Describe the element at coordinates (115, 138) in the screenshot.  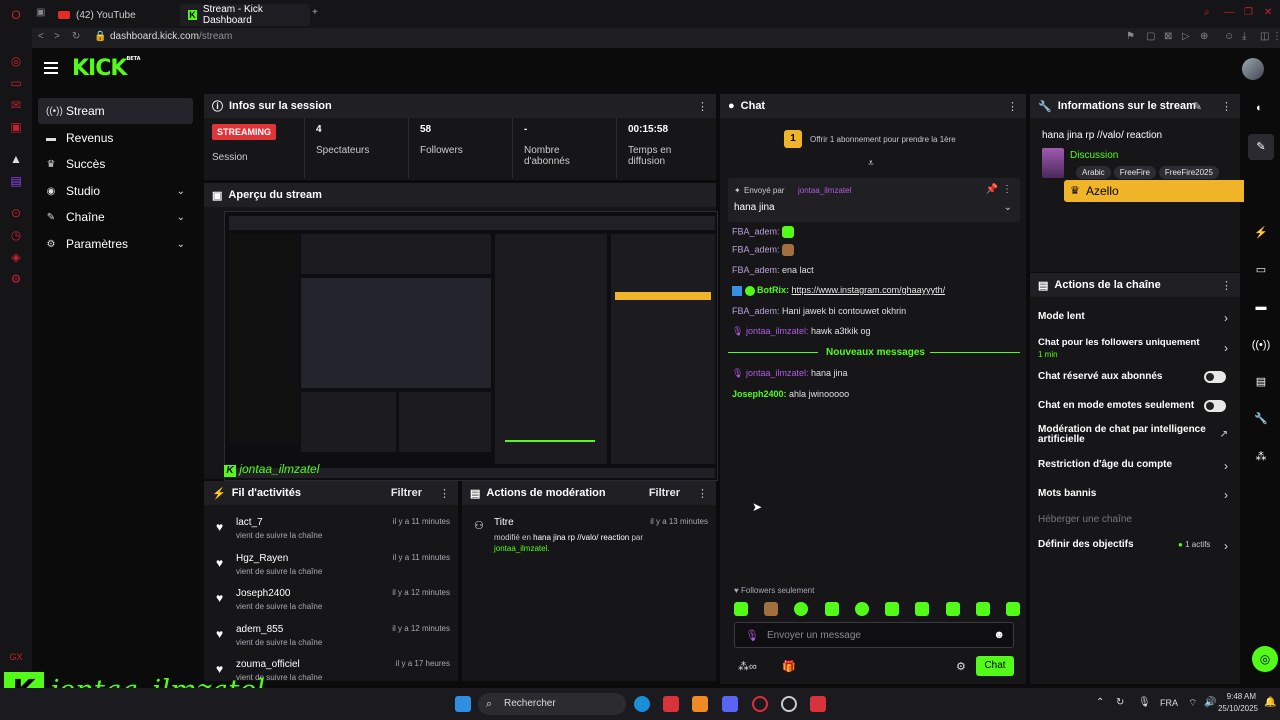
I see `sidebar-item-revenus: ▬ Revenus` at that location.